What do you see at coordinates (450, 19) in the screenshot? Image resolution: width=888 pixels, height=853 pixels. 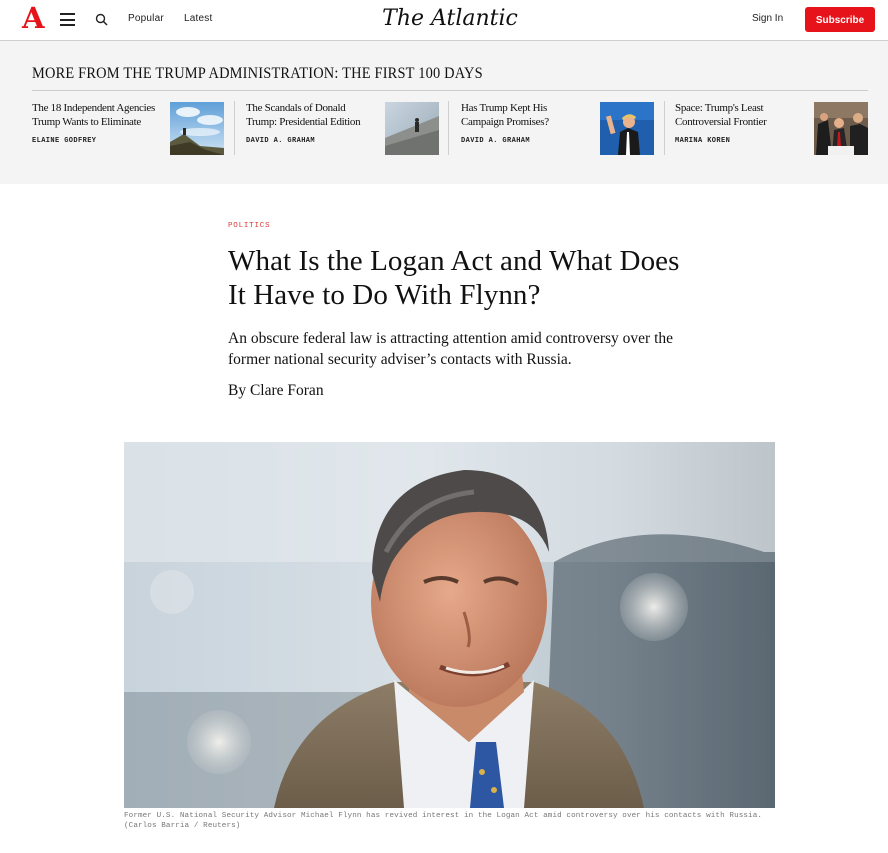 I see `masthead-wordmark: The Atlantic` at bounding box center [450, 19].